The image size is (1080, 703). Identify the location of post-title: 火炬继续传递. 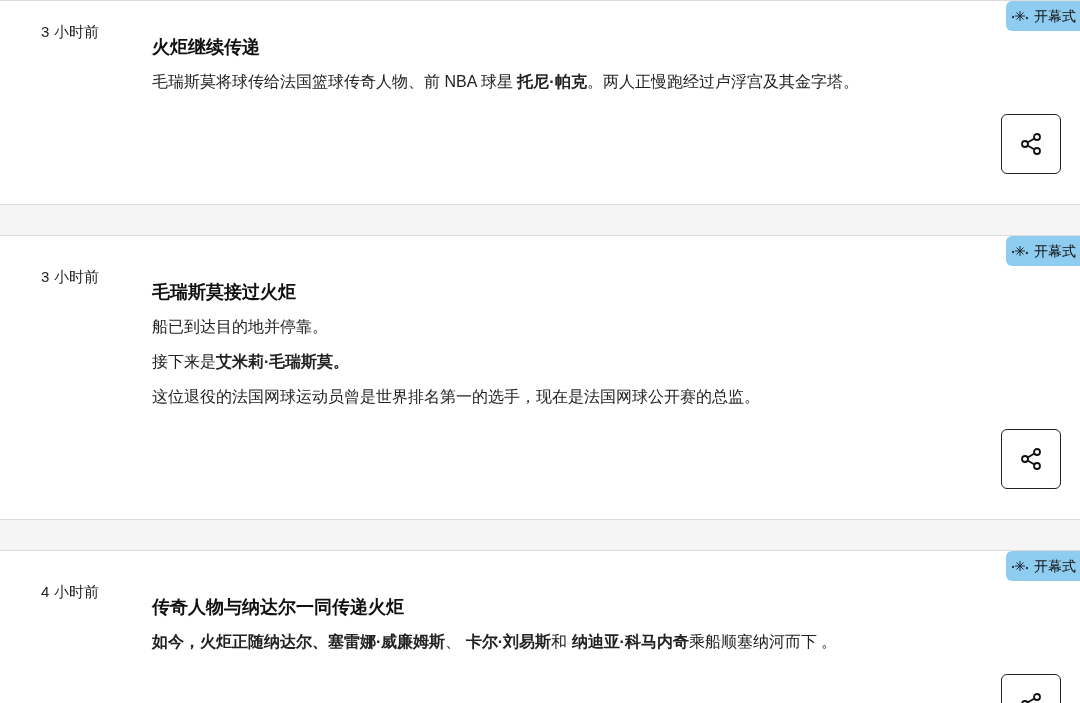
(206, 47).